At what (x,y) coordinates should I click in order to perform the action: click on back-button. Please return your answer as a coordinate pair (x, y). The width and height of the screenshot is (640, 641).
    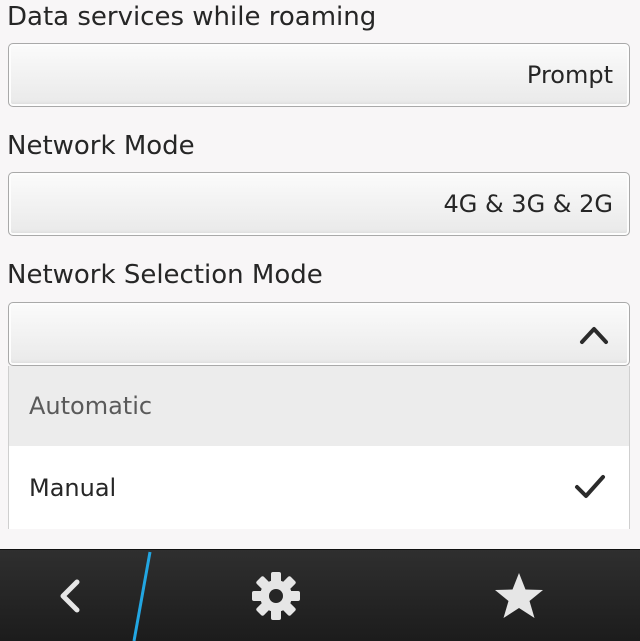
    Looking at the image, I should click on (70, 595).